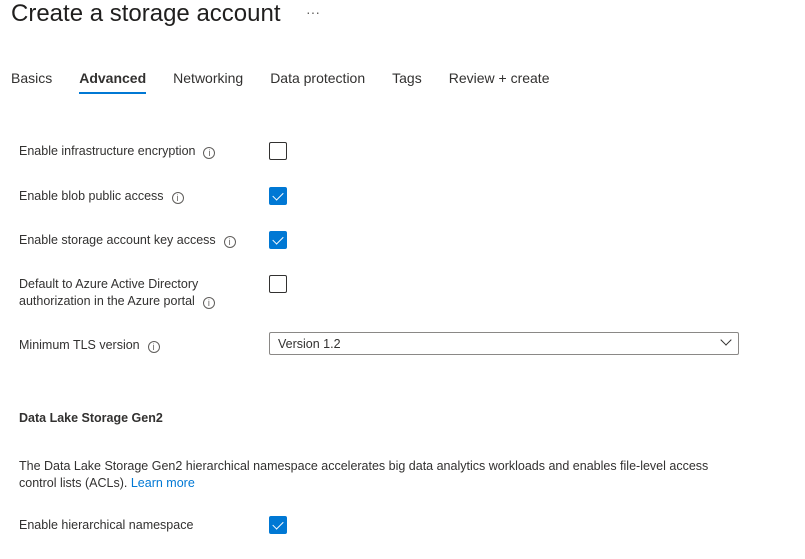 The height and width of the screenshot is (559, 805). I want to click on tab-basics: Basics, so click(31, 81).